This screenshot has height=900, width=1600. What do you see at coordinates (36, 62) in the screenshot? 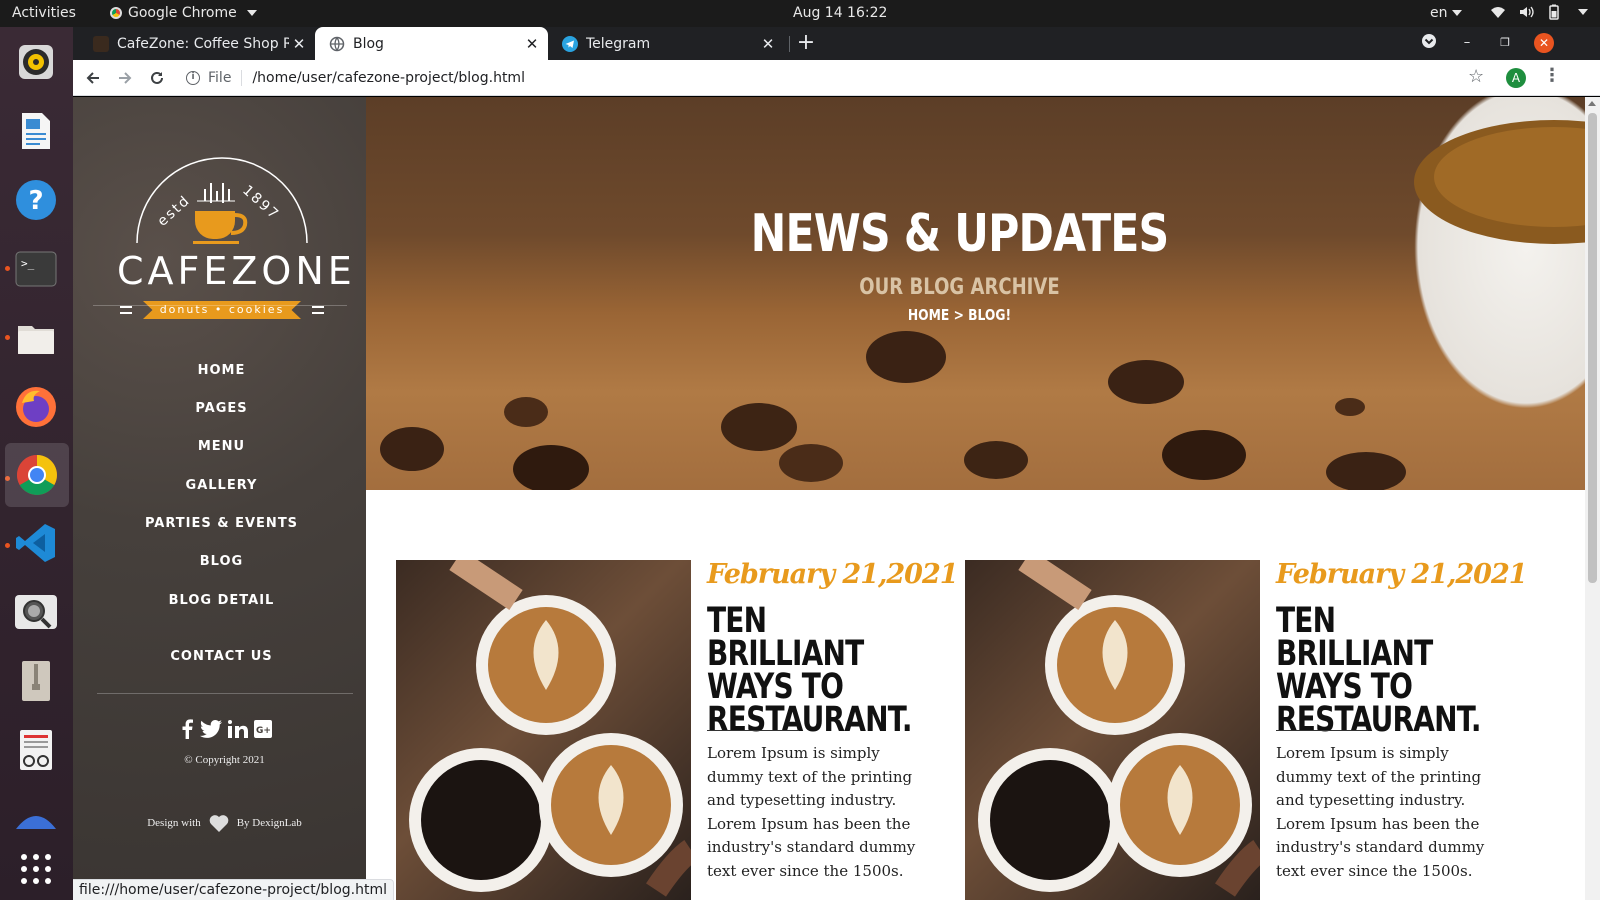
I see `rhythmbox-icon` at bounding box center [36, 62].